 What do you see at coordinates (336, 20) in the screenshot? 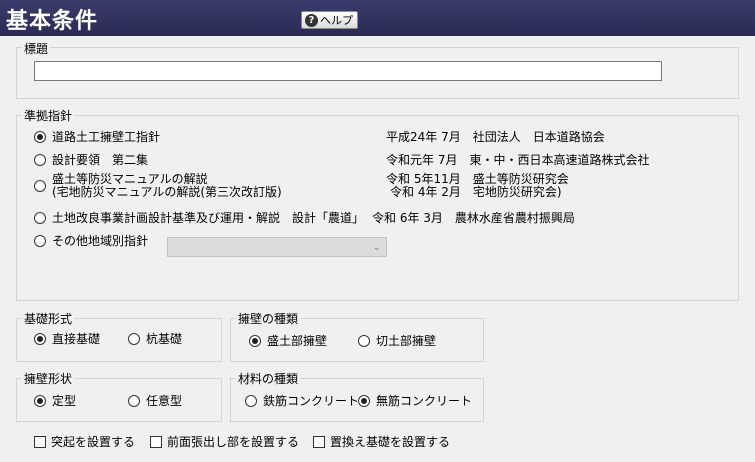
I see `help-label: ヘルプ` at bounding box center [336, 20].